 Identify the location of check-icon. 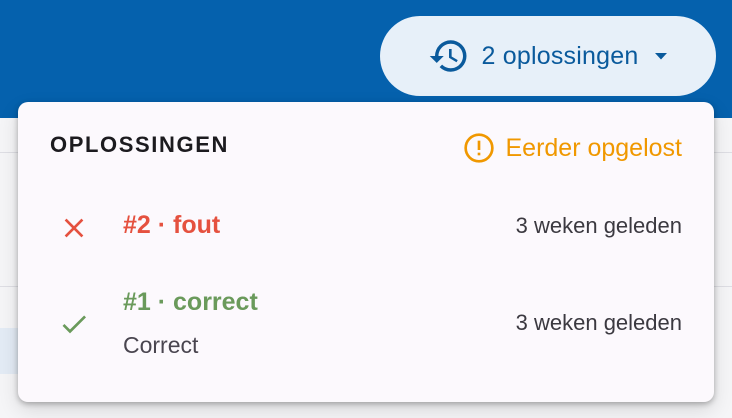
(74, 324).